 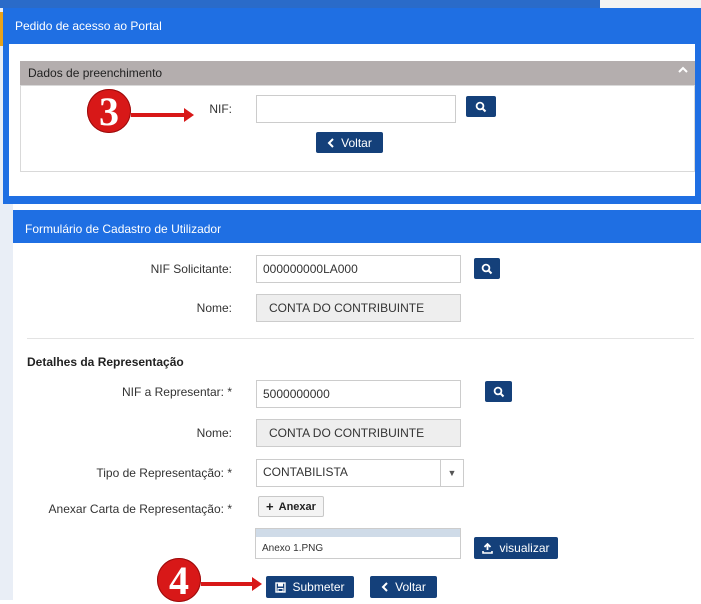 I want to click on panel-title: Pedido de acesso ao Portal, so click(x=88, y=26).